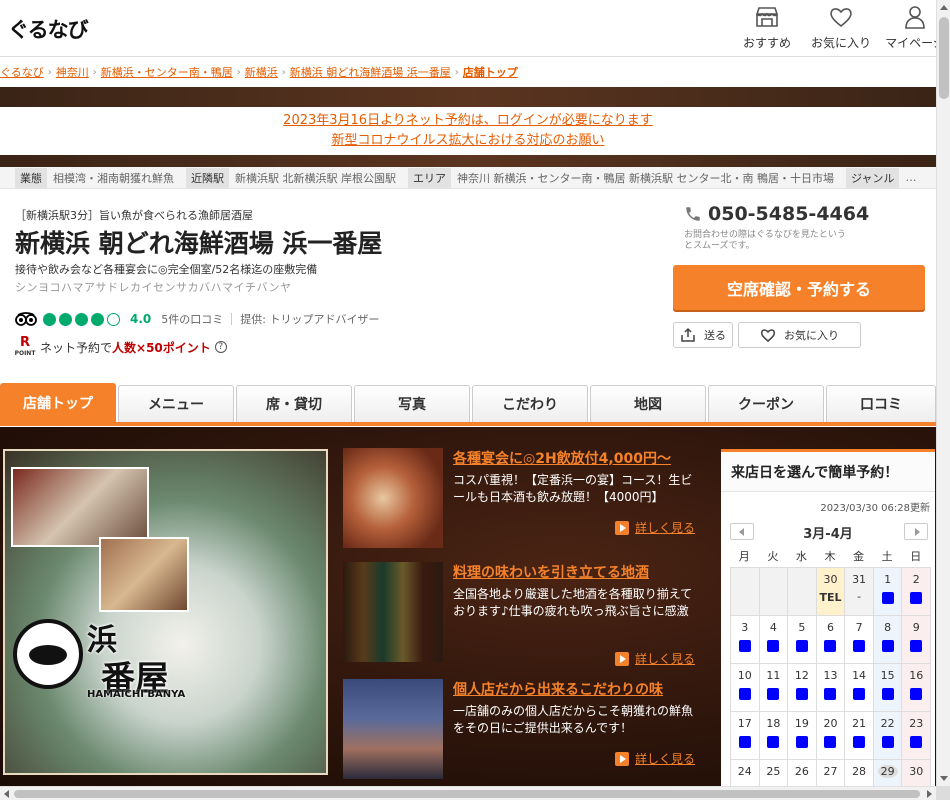 This screenshot has height=800, width=950. What do you see at coordinates (167, 72) in the screenshot?
I see `breadcrumb-item: 新横浜・センター南・鴨居` at bounding box center [167, 72].